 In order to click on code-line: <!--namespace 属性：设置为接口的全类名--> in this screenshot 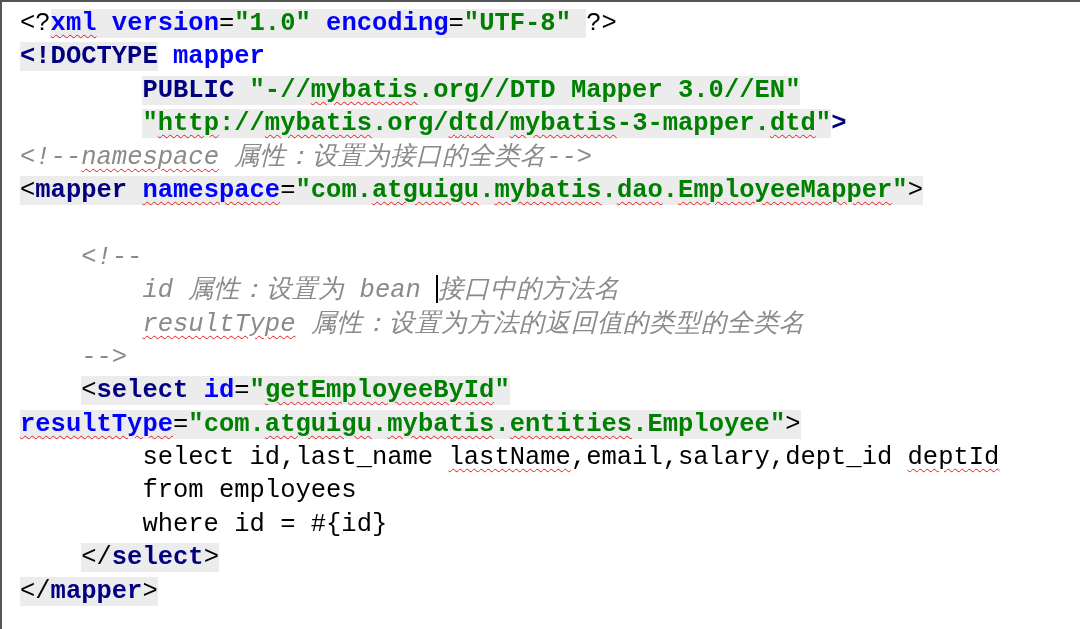, I will do `click(306, 157)`.